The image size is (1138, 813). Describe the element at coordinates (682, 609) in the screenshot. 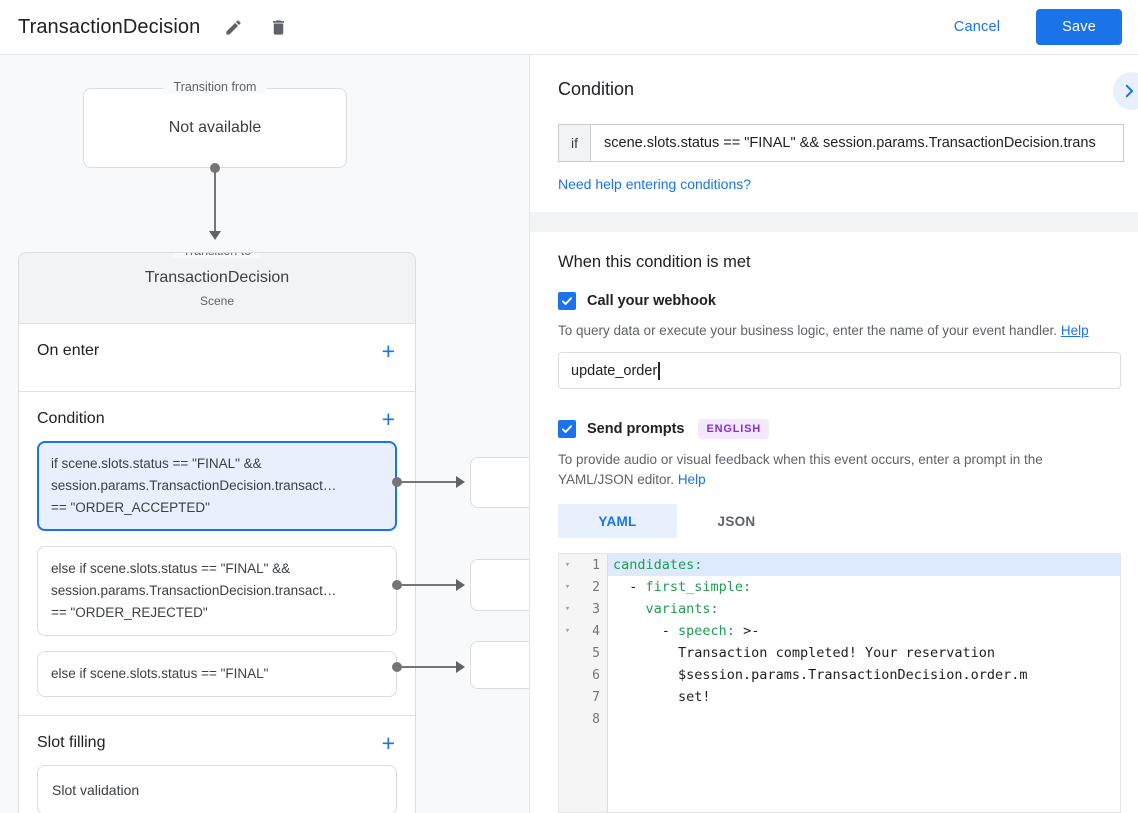

I see `code-line: variants:` at that location.